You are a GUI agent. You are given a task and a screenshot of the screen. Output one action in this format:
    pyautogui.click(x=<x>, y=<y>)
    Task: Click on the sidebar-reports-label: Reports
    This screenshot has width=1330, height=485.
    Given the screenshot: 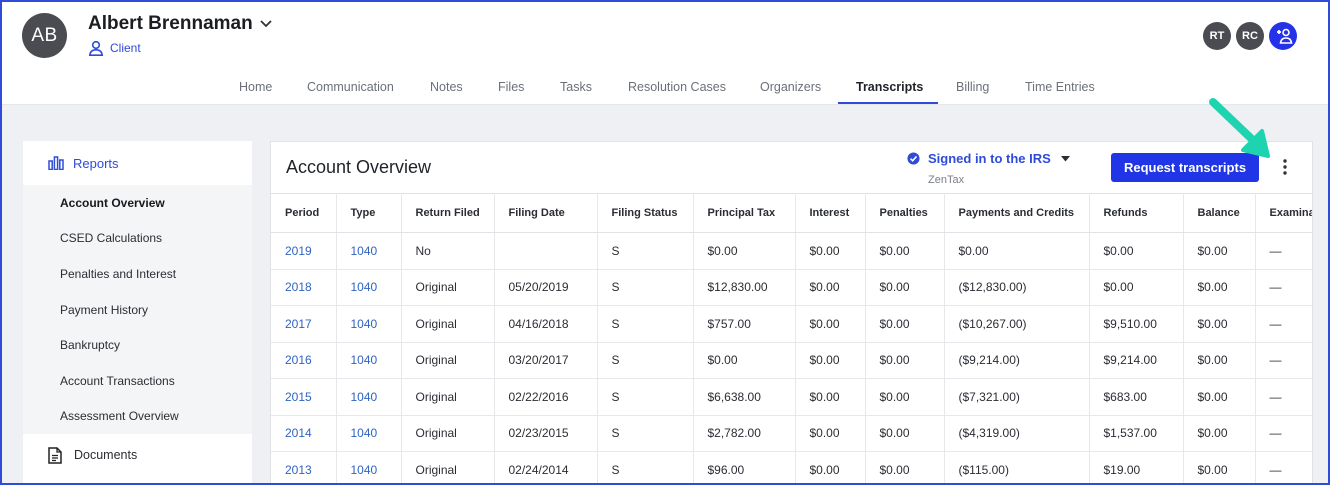 What is the action you would take?
    pyautogui.click(x=96, y=163)
    